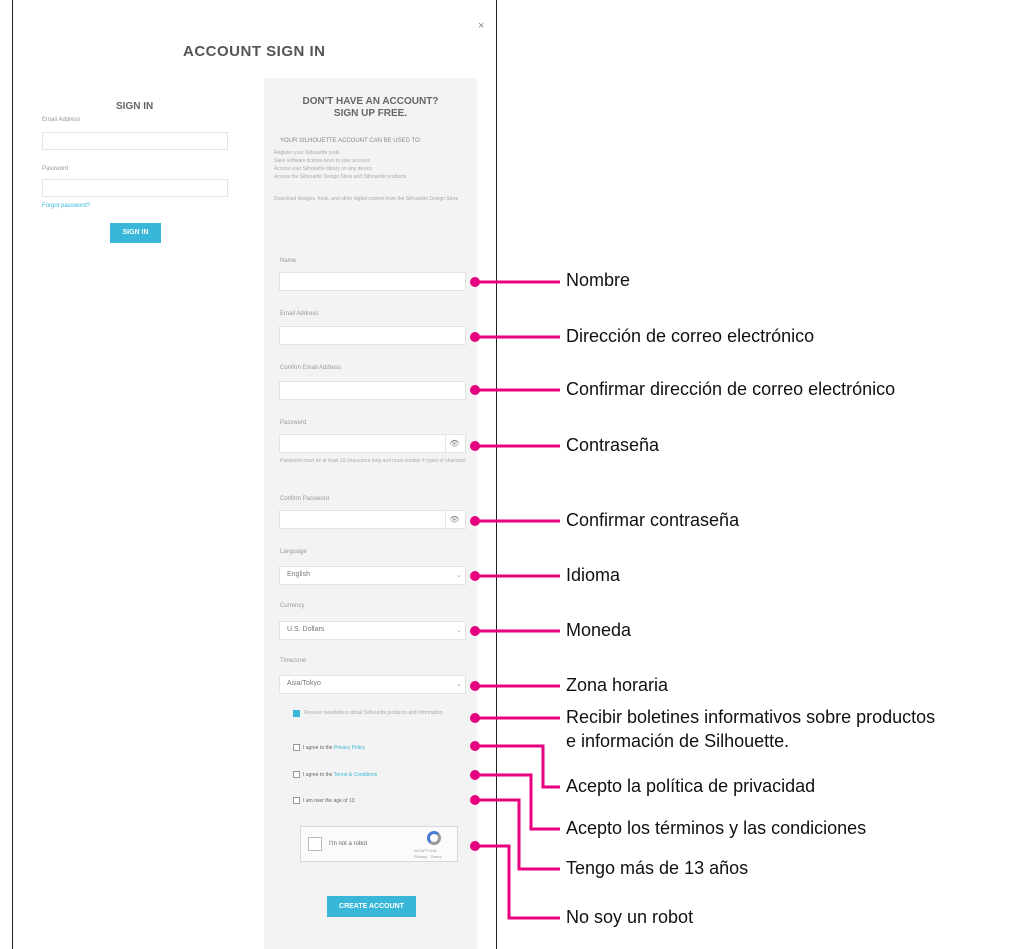 The width and height of the screenshot is (1029, 949). I want to click on annotation-name: Nombre, so click(598, 280).